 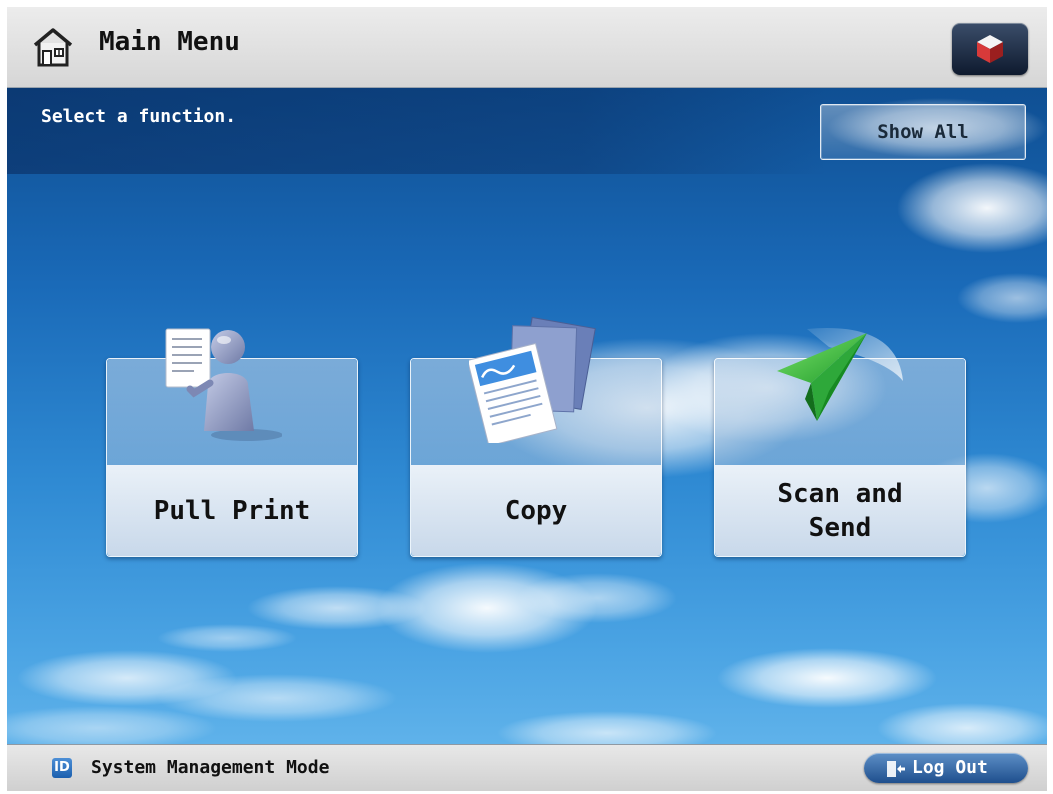 I want to click on paper-plane-icon, so click(x=840, y=374).